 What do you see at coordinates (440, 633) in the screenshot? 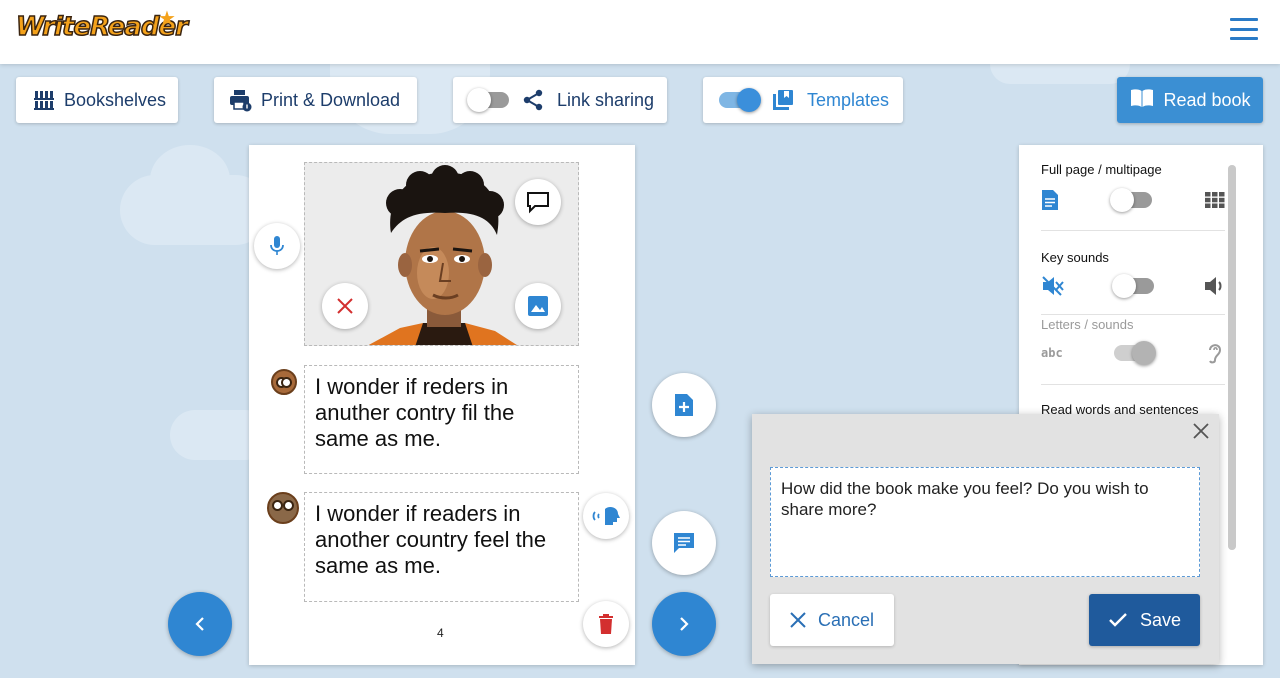
I see `page-number: 4` at bounding box center [440, 633].